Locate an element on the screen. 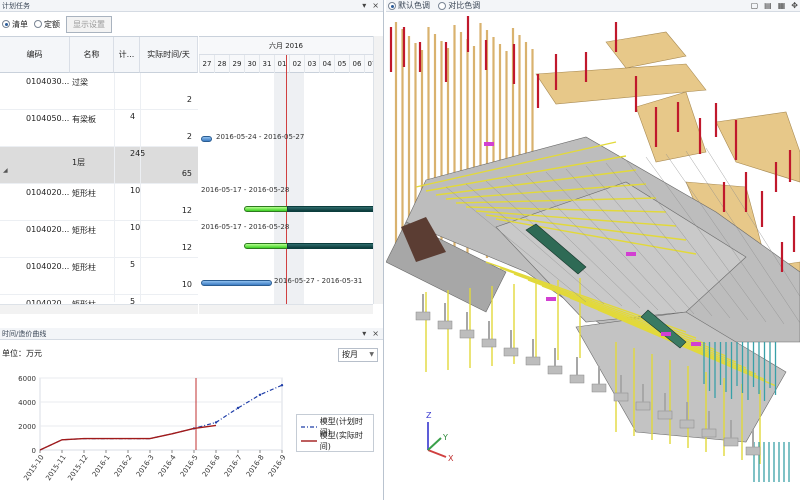 This screenshot has width=800, height=500. column-header-name: 名称 is located at coordinates (92, 55).